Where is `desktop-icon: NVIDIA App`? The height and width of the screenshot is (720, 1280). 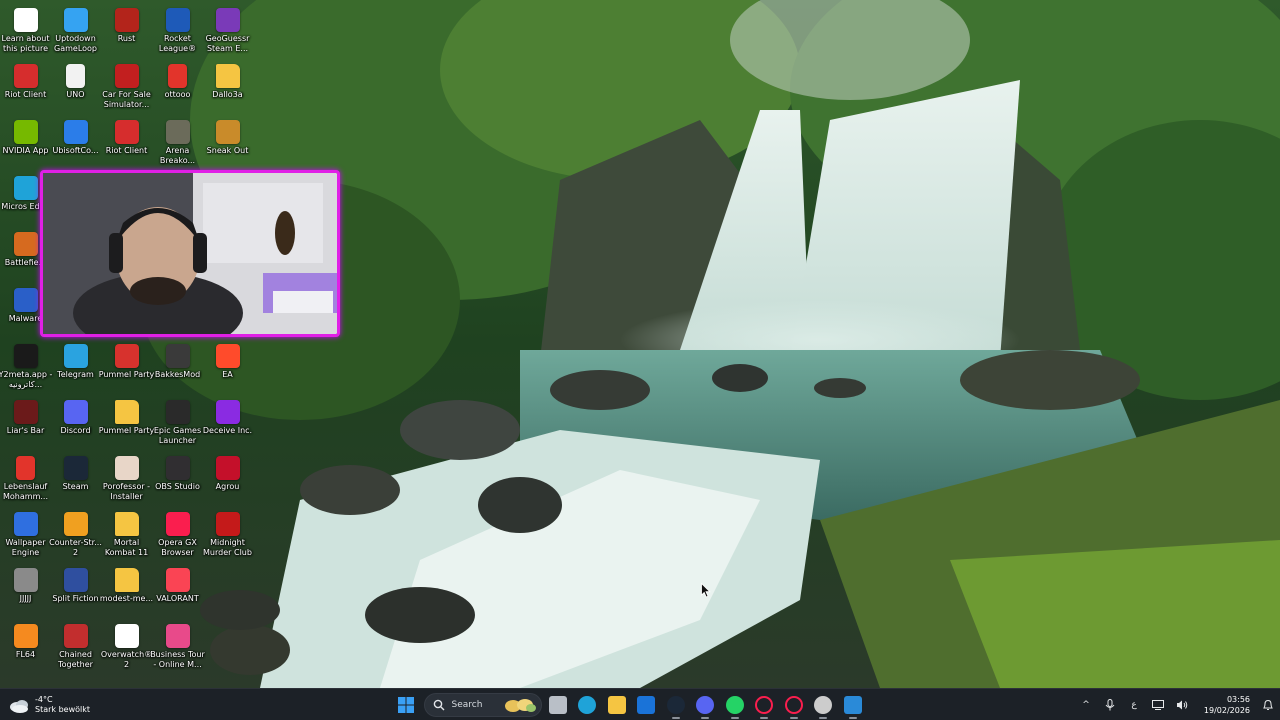 desktop-icon: NVIDIA App is located at coordinates (25, 144).